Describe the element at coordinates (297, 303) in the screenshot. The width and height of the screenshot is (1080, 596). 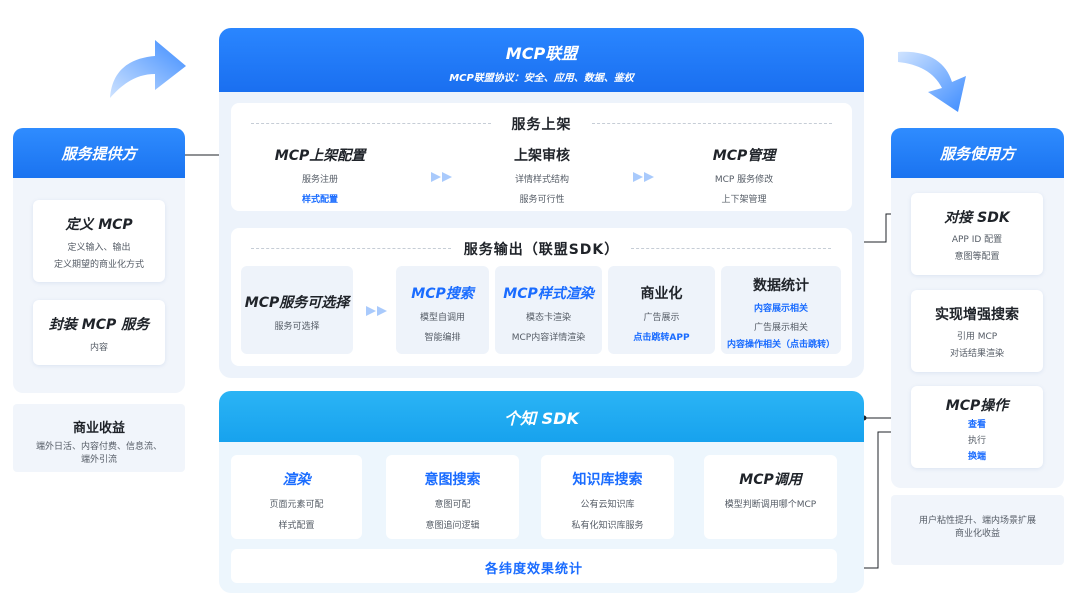
I see `output-card-title: MCP服务可选择` at that location.